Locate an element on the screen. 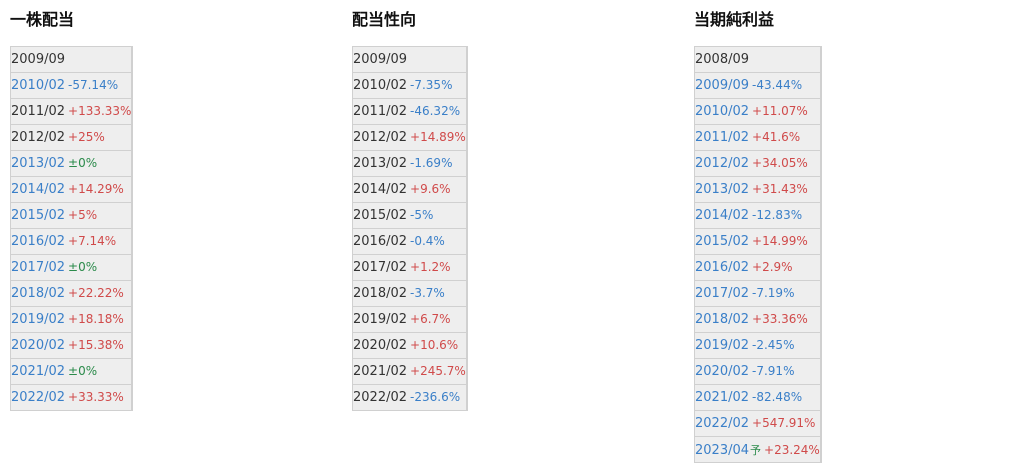  bar-cell: 20.1% is located at coordinates (466, 111).